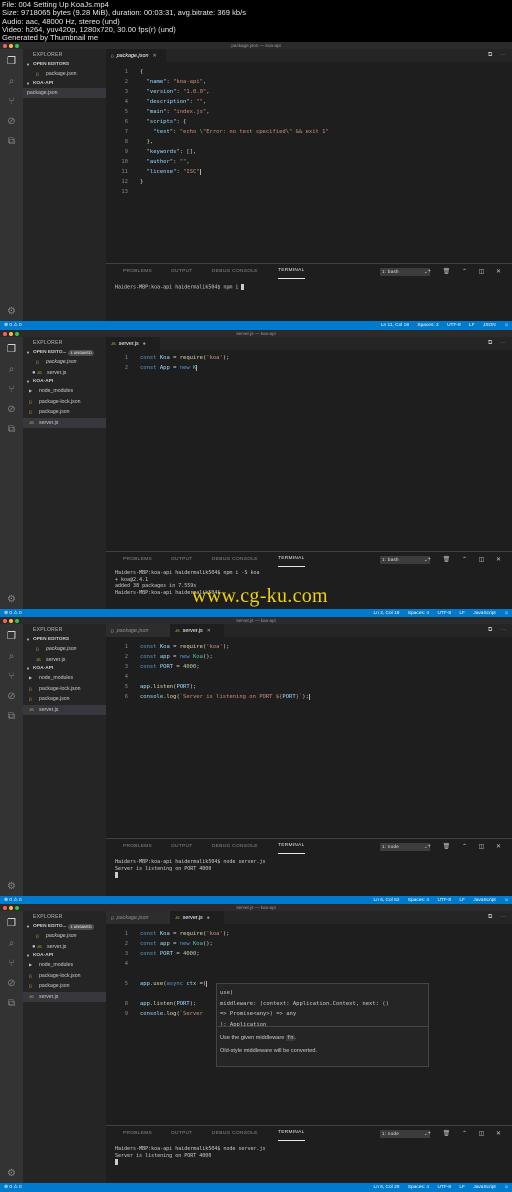 The height and width of the screenshot is (1192, 512). I want to click on status-spaces: Spaces: 2, so click(427, 325).